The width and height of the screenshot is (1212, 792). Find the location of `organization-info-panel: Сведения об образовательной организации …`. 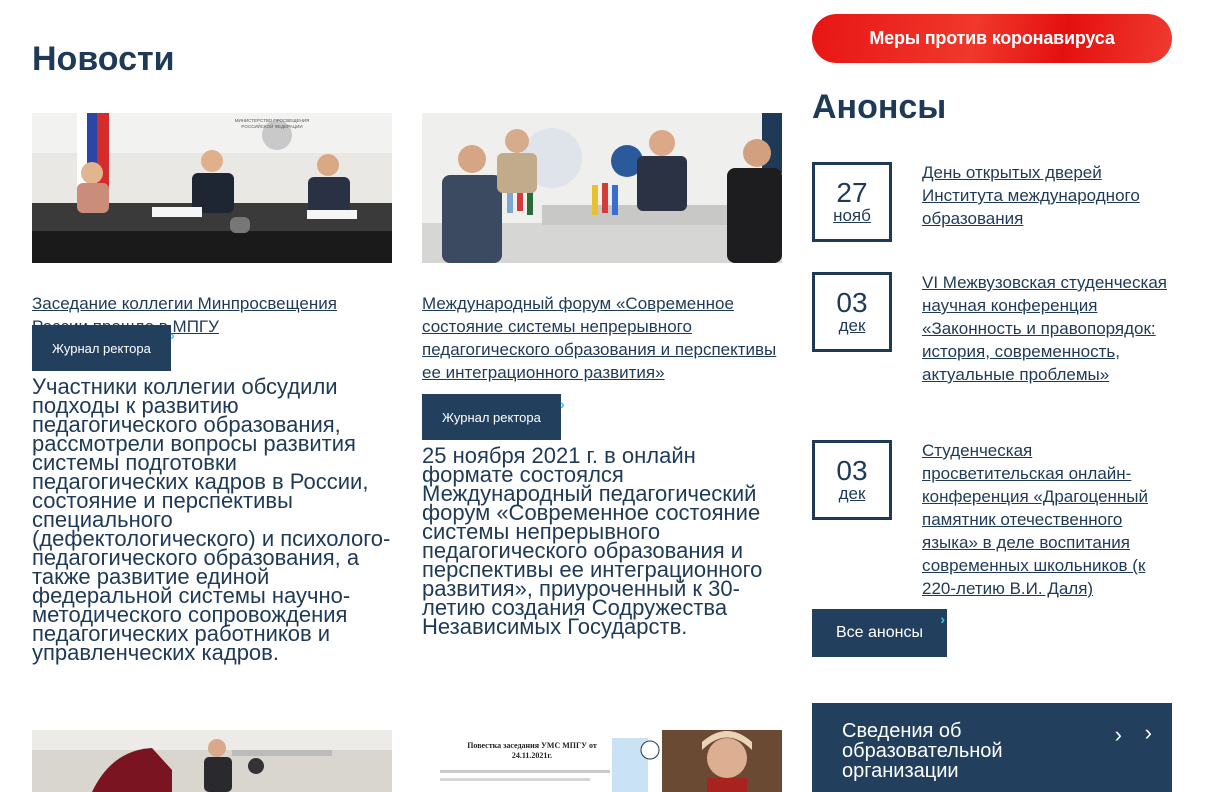

organization-info-panel: Сведения об образовательной организации … is located at coordinates (992, 747).